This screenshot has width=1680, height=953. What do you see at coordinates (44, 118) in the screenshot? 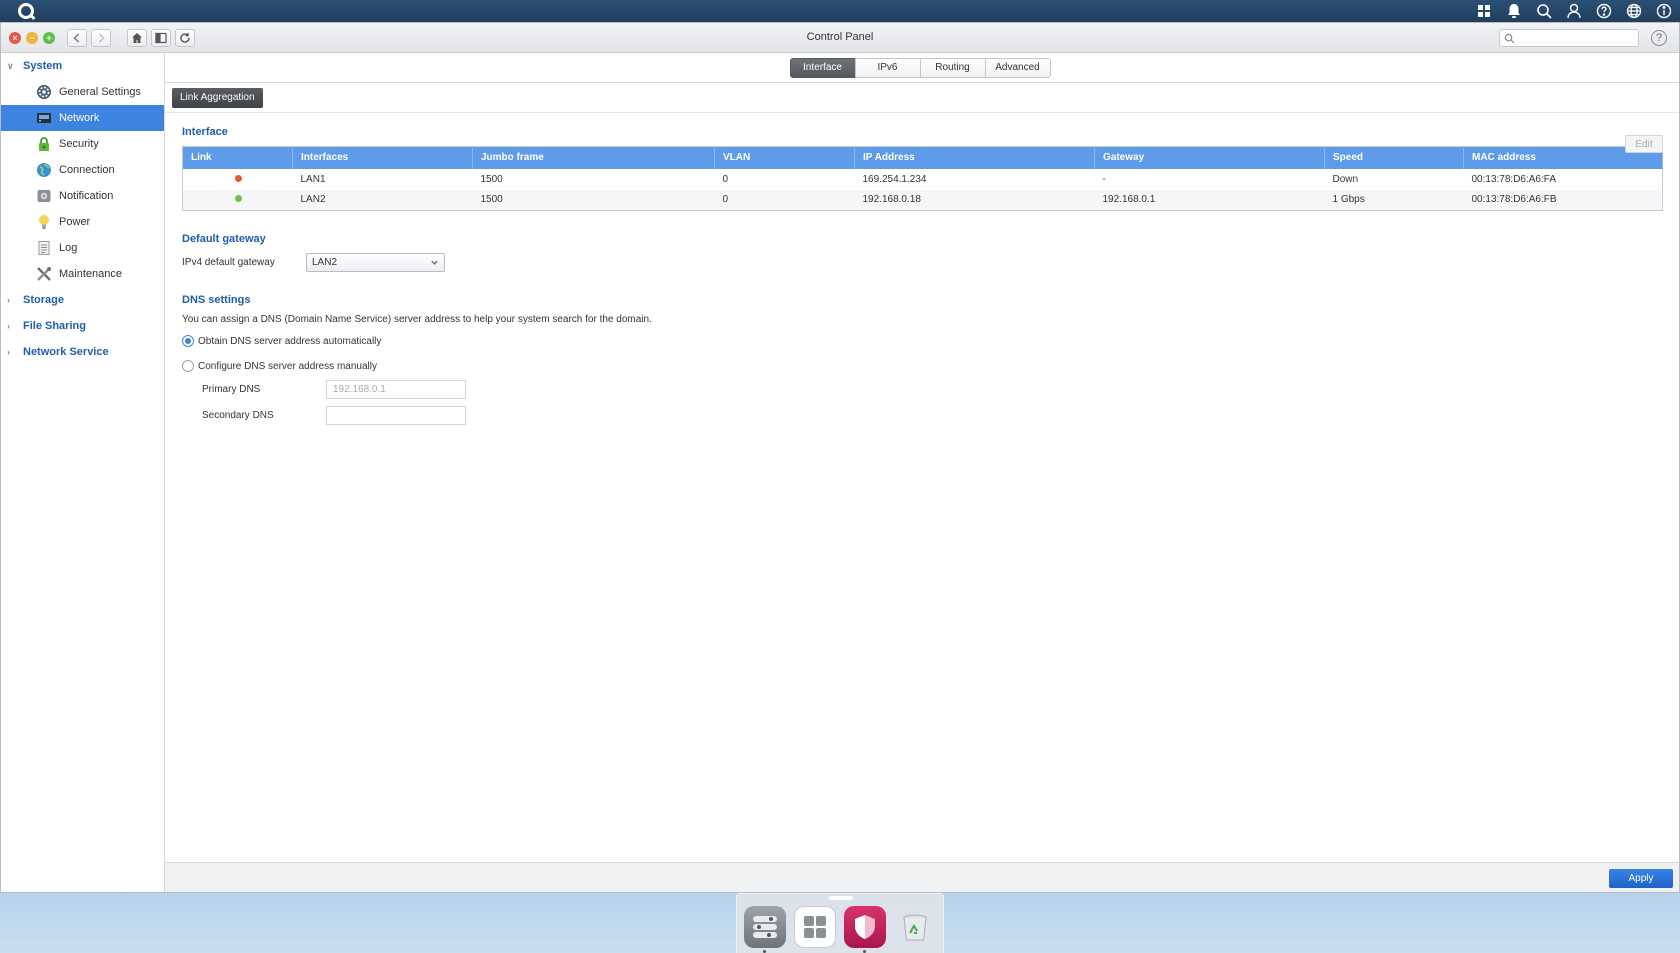
I see `network-icon` at bounding box center [44, 118].